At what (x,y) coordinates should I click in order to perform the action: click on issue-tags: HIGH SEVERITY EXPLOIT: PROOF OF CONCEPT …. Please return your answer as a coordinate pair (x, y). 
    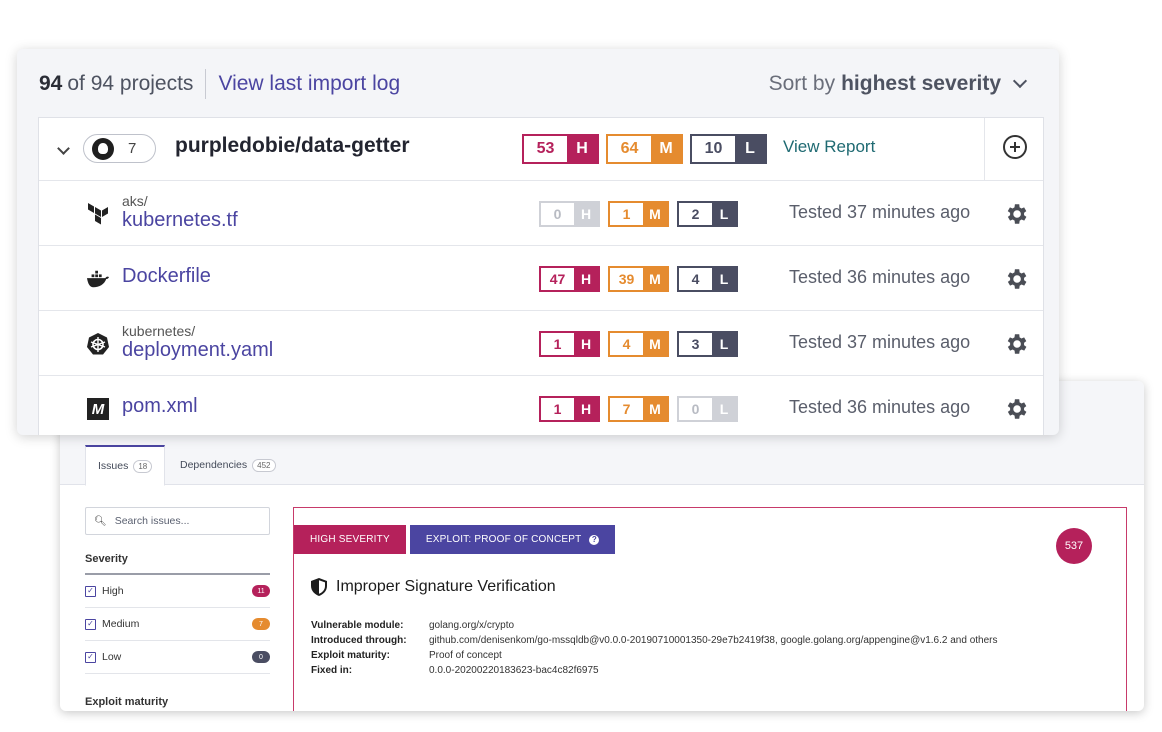
    Looking at the image, I should click on (455, 539).